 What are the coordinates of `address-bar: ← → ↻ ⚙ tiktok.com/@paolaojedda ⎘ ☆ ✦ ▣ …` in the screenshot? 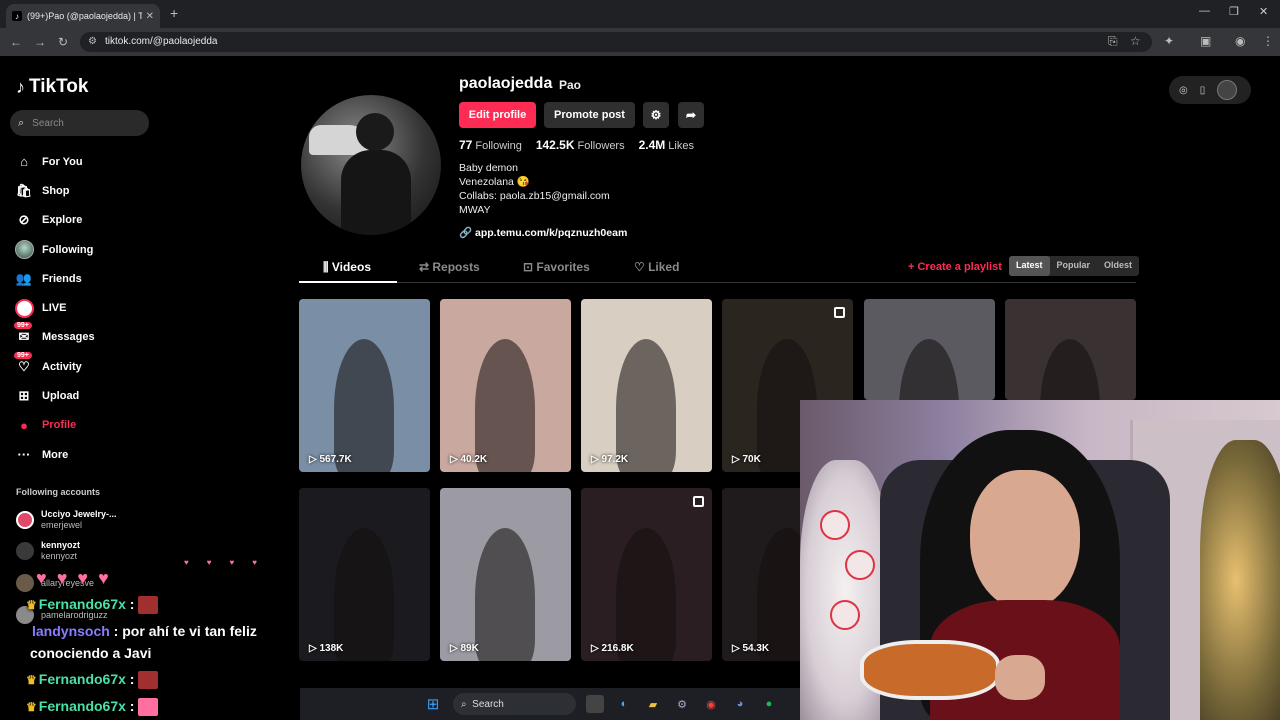 It's located at (640, 42).